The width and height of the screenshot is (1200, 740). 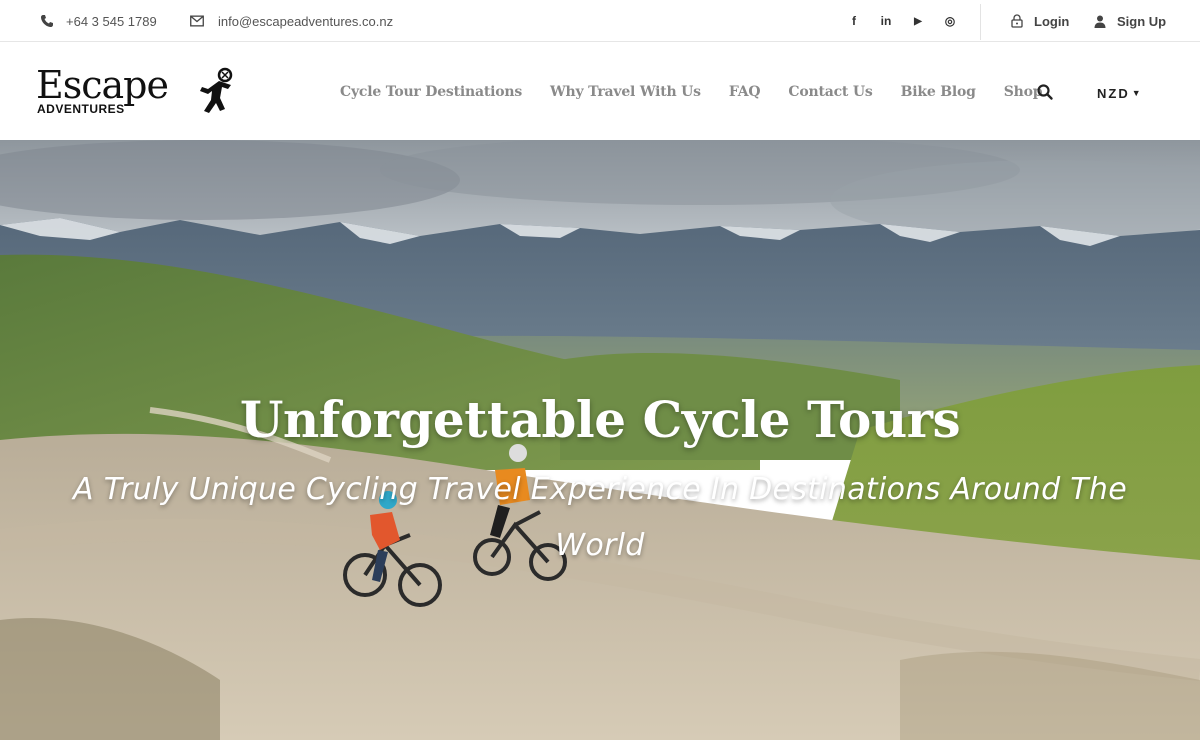 I want to click on site-logo: Escape ADVENTURES, so click(x=136, y=90).